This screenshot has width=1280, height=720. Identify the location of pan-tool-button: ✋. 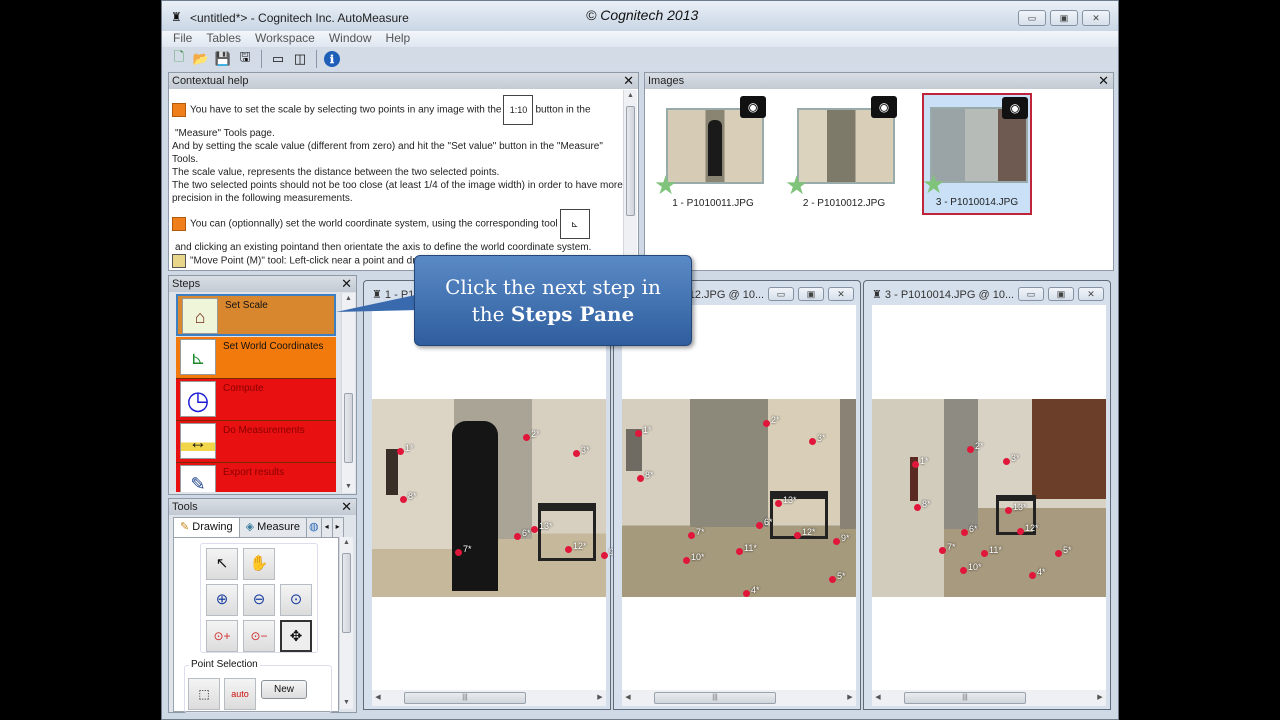
(259, 564).